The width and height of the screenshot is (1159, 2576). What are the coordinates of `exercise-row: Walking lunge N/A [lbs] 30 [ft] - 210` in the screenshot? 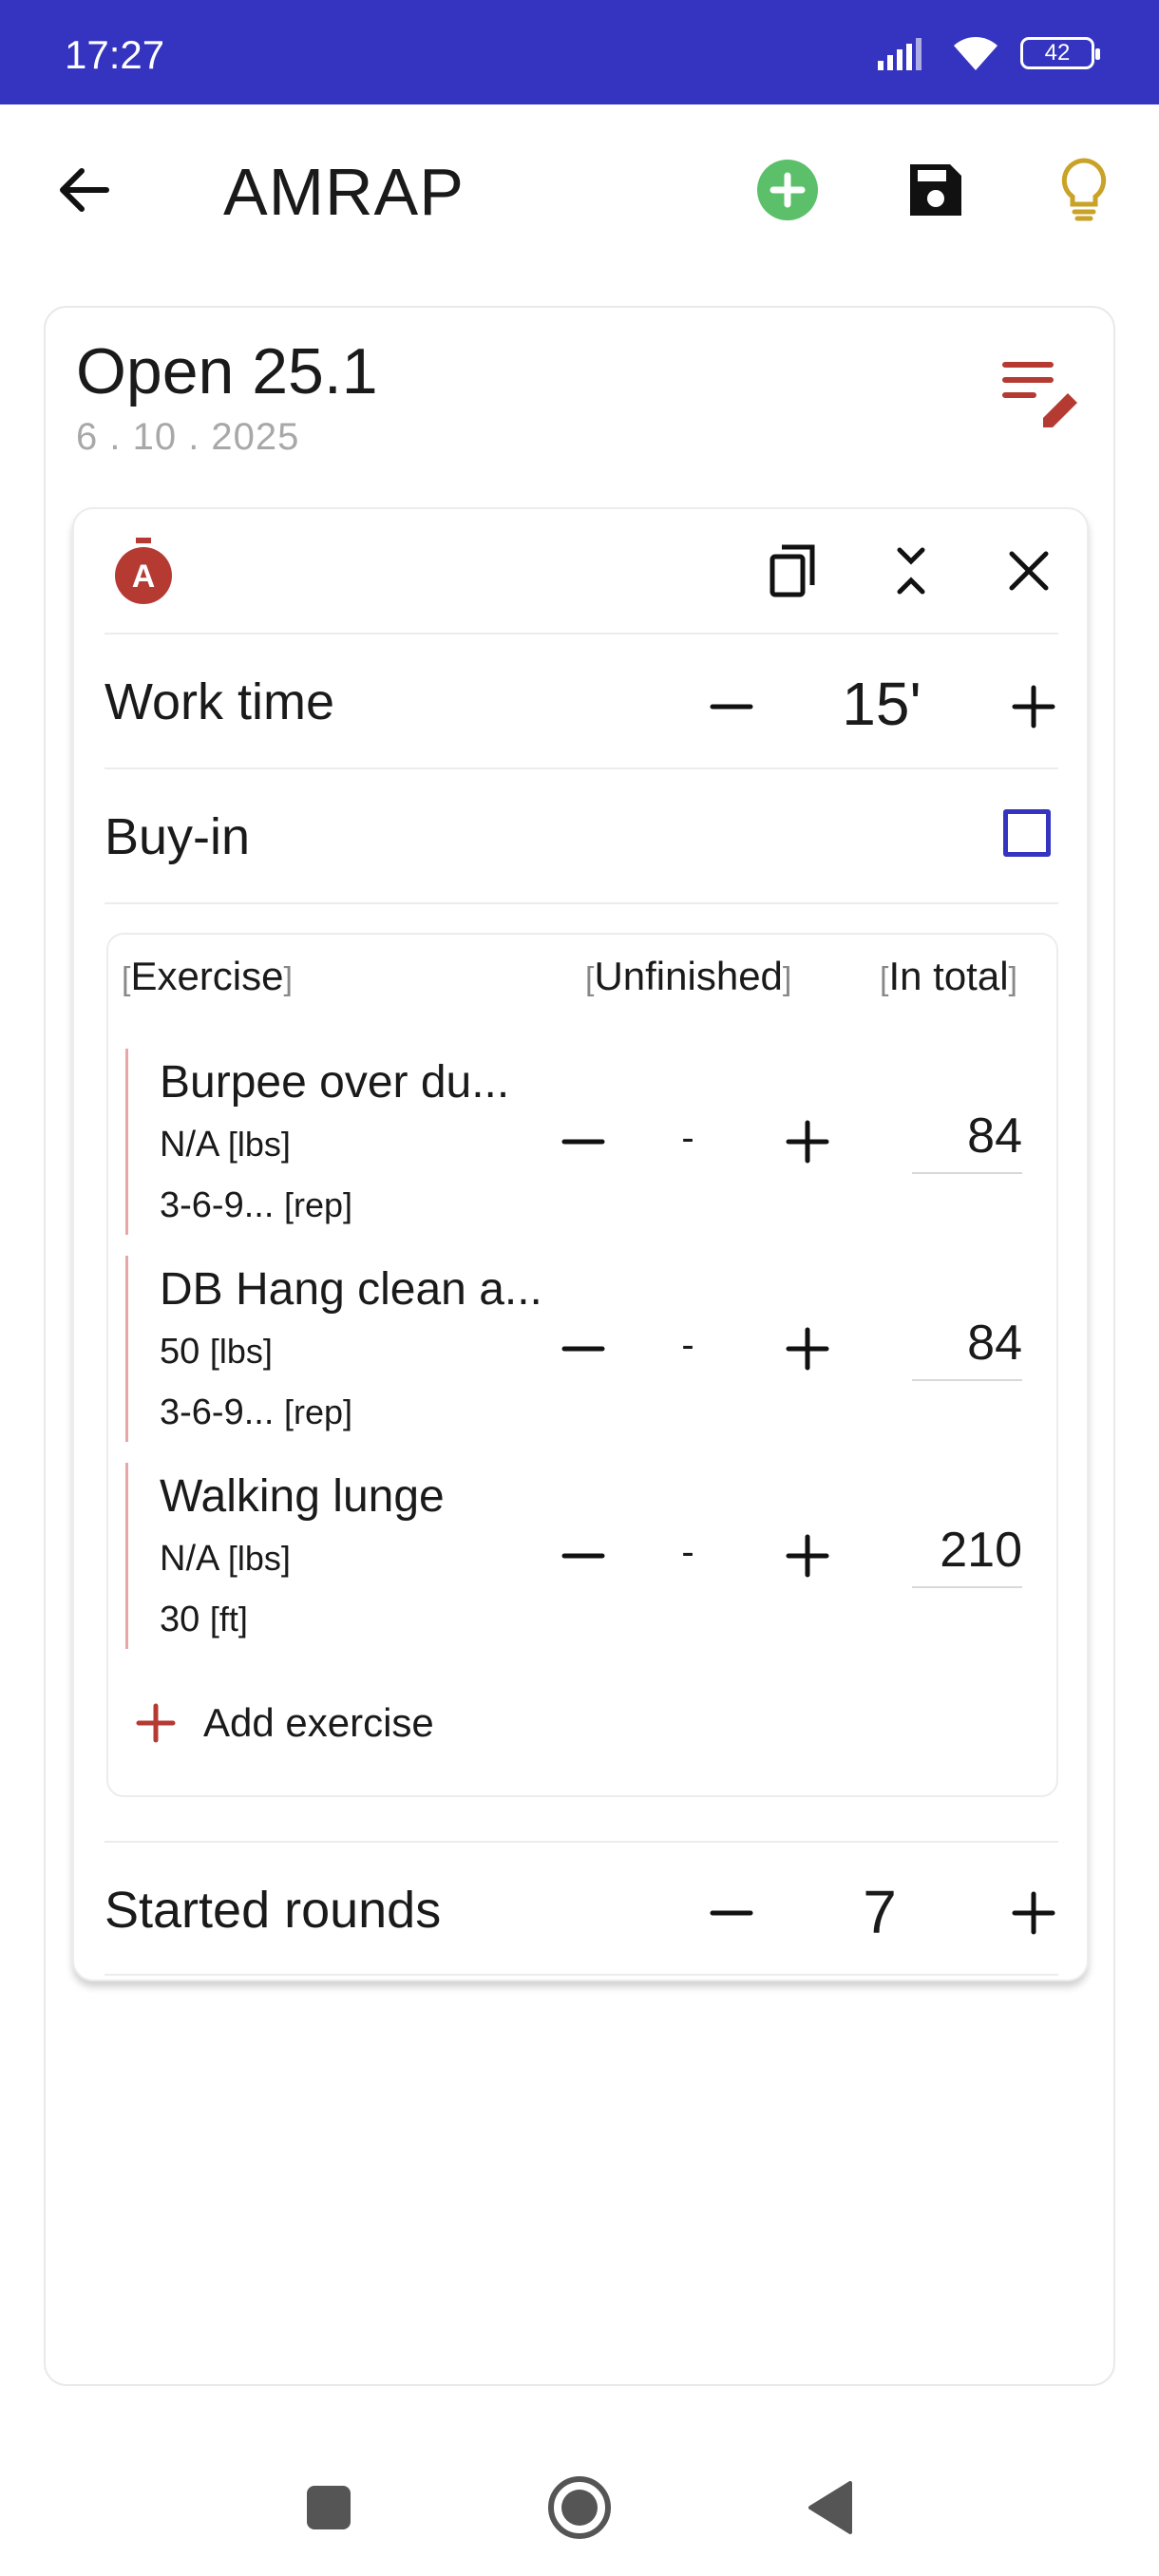 It's located at (582, 1558).